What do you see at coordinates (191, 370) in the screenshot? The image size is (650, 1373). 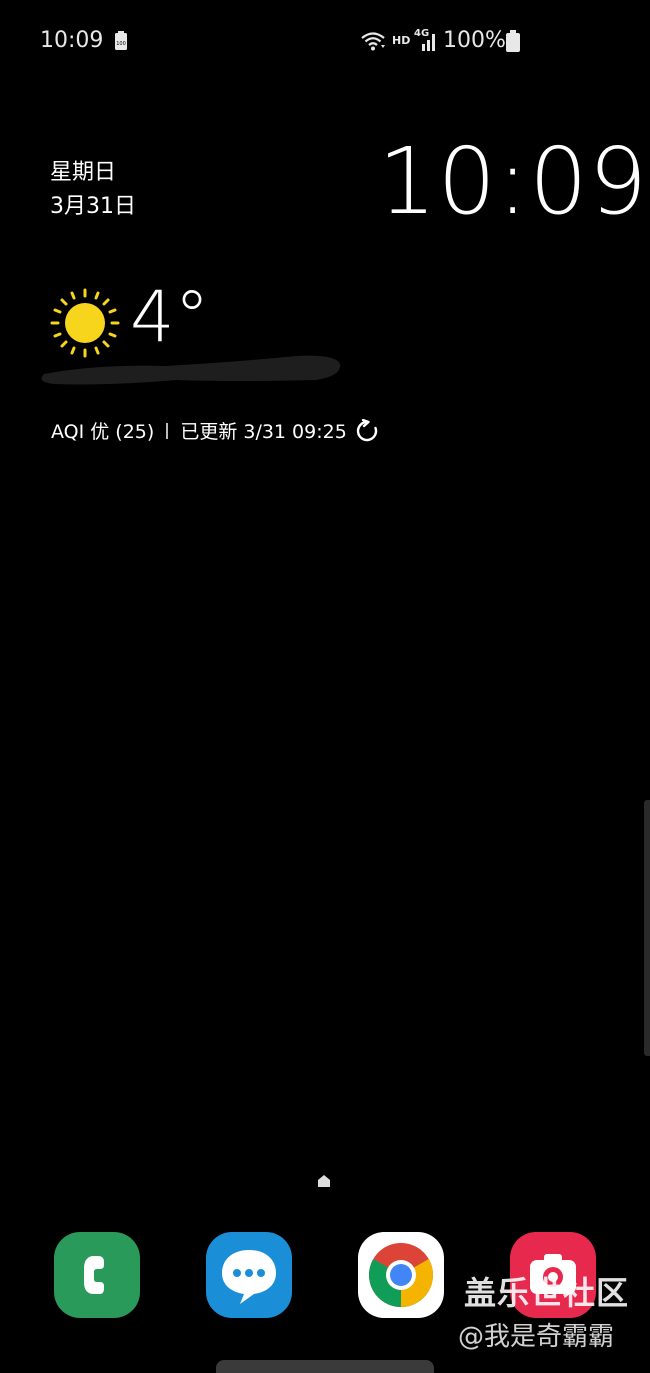 I see `redacted-location-smudge` at bounding box center [191, 370].